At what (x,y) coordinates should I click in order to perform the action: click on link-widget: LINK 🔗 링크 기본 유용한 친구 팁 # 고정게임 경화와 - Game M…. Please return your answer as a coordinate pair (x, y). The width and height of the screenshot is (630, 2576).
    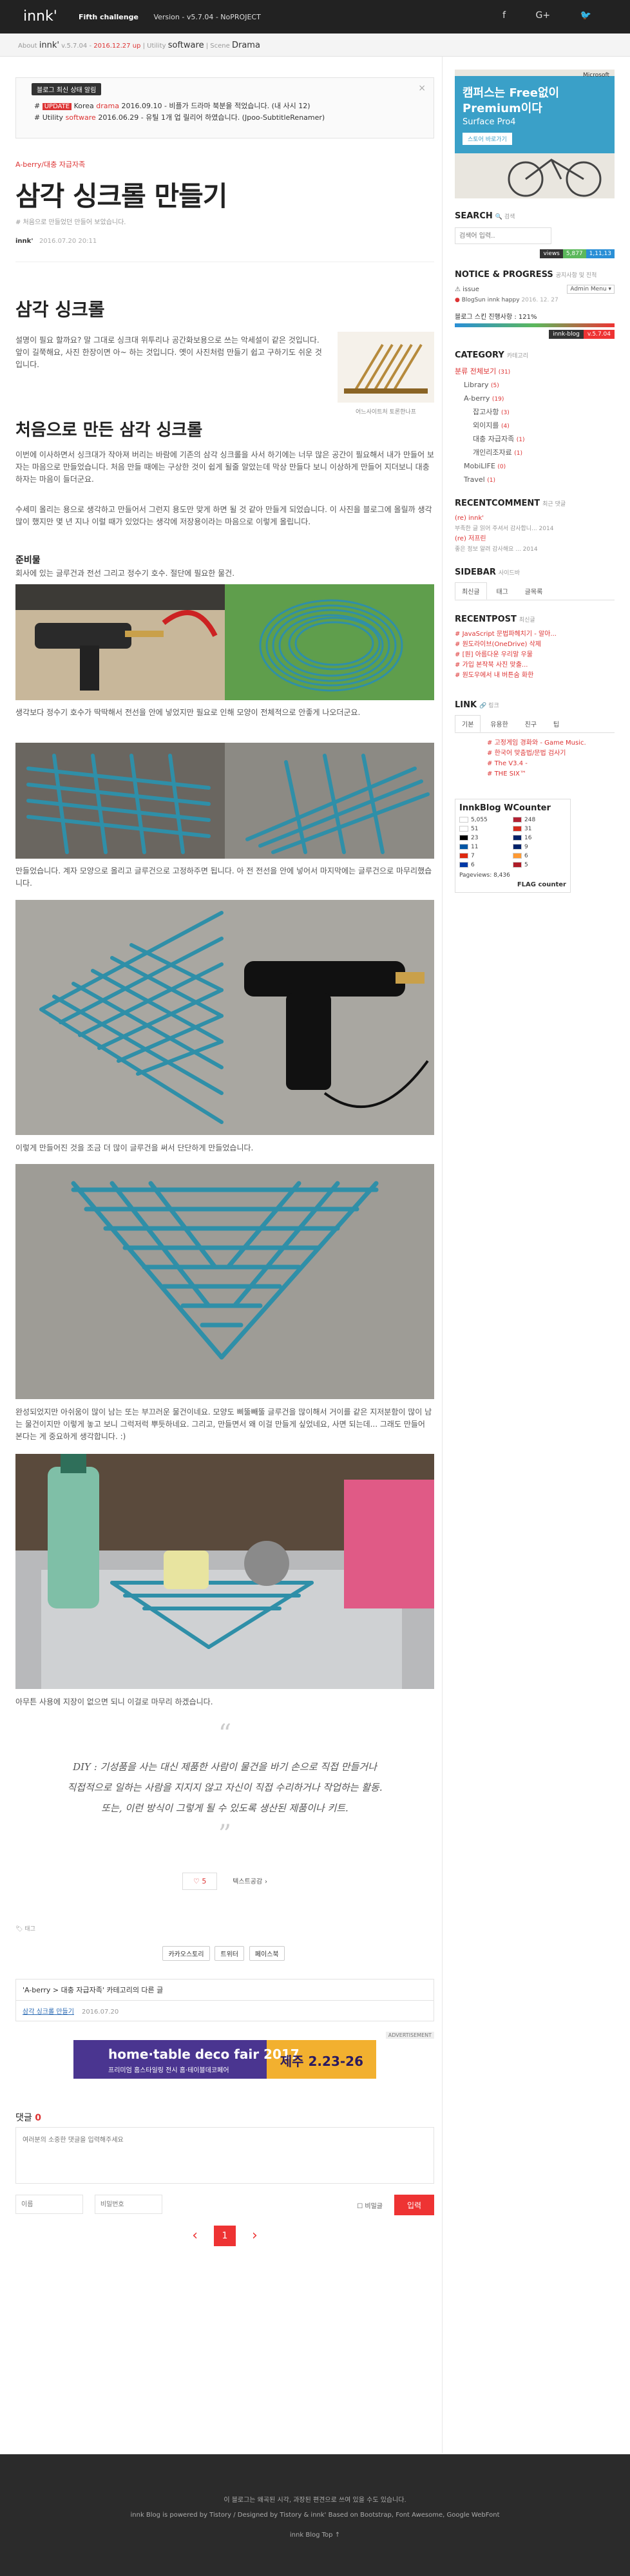
    Looking at the image, I should click on (535, 739).